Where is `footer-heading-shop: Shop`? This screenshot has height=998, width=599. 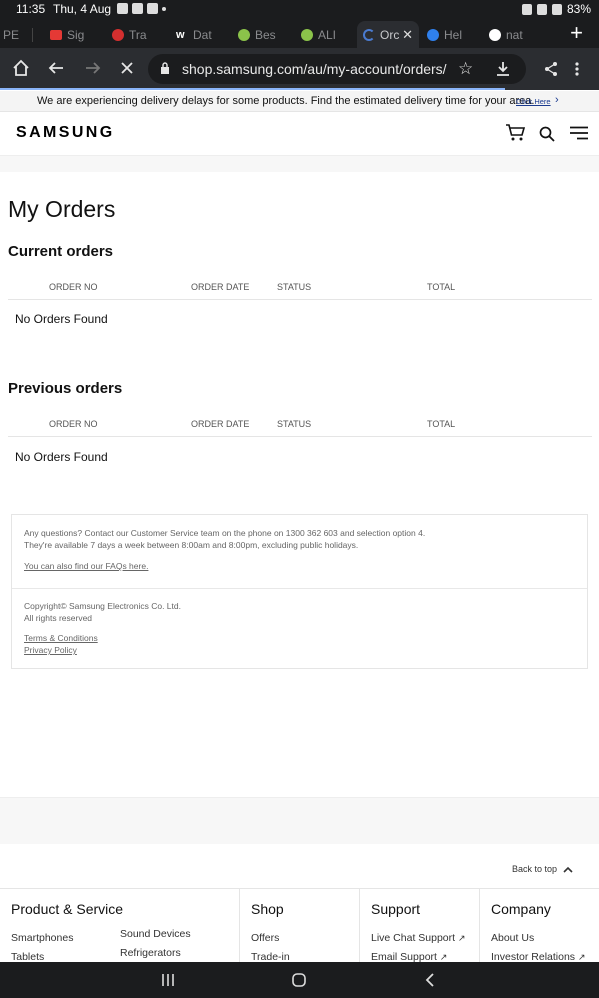
footer-heading-shop: Shop is located at coordinates (267, 909).